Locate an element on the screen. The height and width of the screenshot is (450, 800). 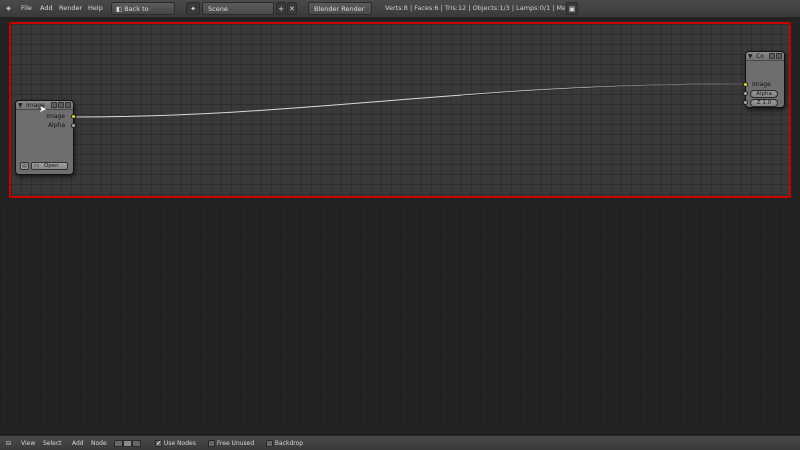
output-alpha-socket is located at coordinates (73, 125).